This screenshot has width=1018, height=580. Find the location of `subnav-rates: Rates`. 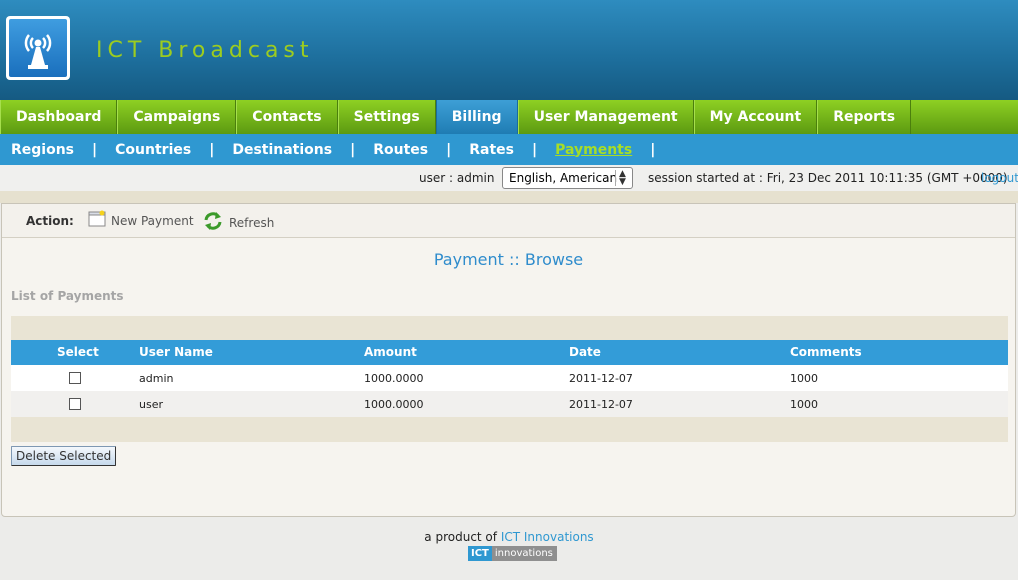

subnav-rates: Rates is located at coordinates (491, 150).